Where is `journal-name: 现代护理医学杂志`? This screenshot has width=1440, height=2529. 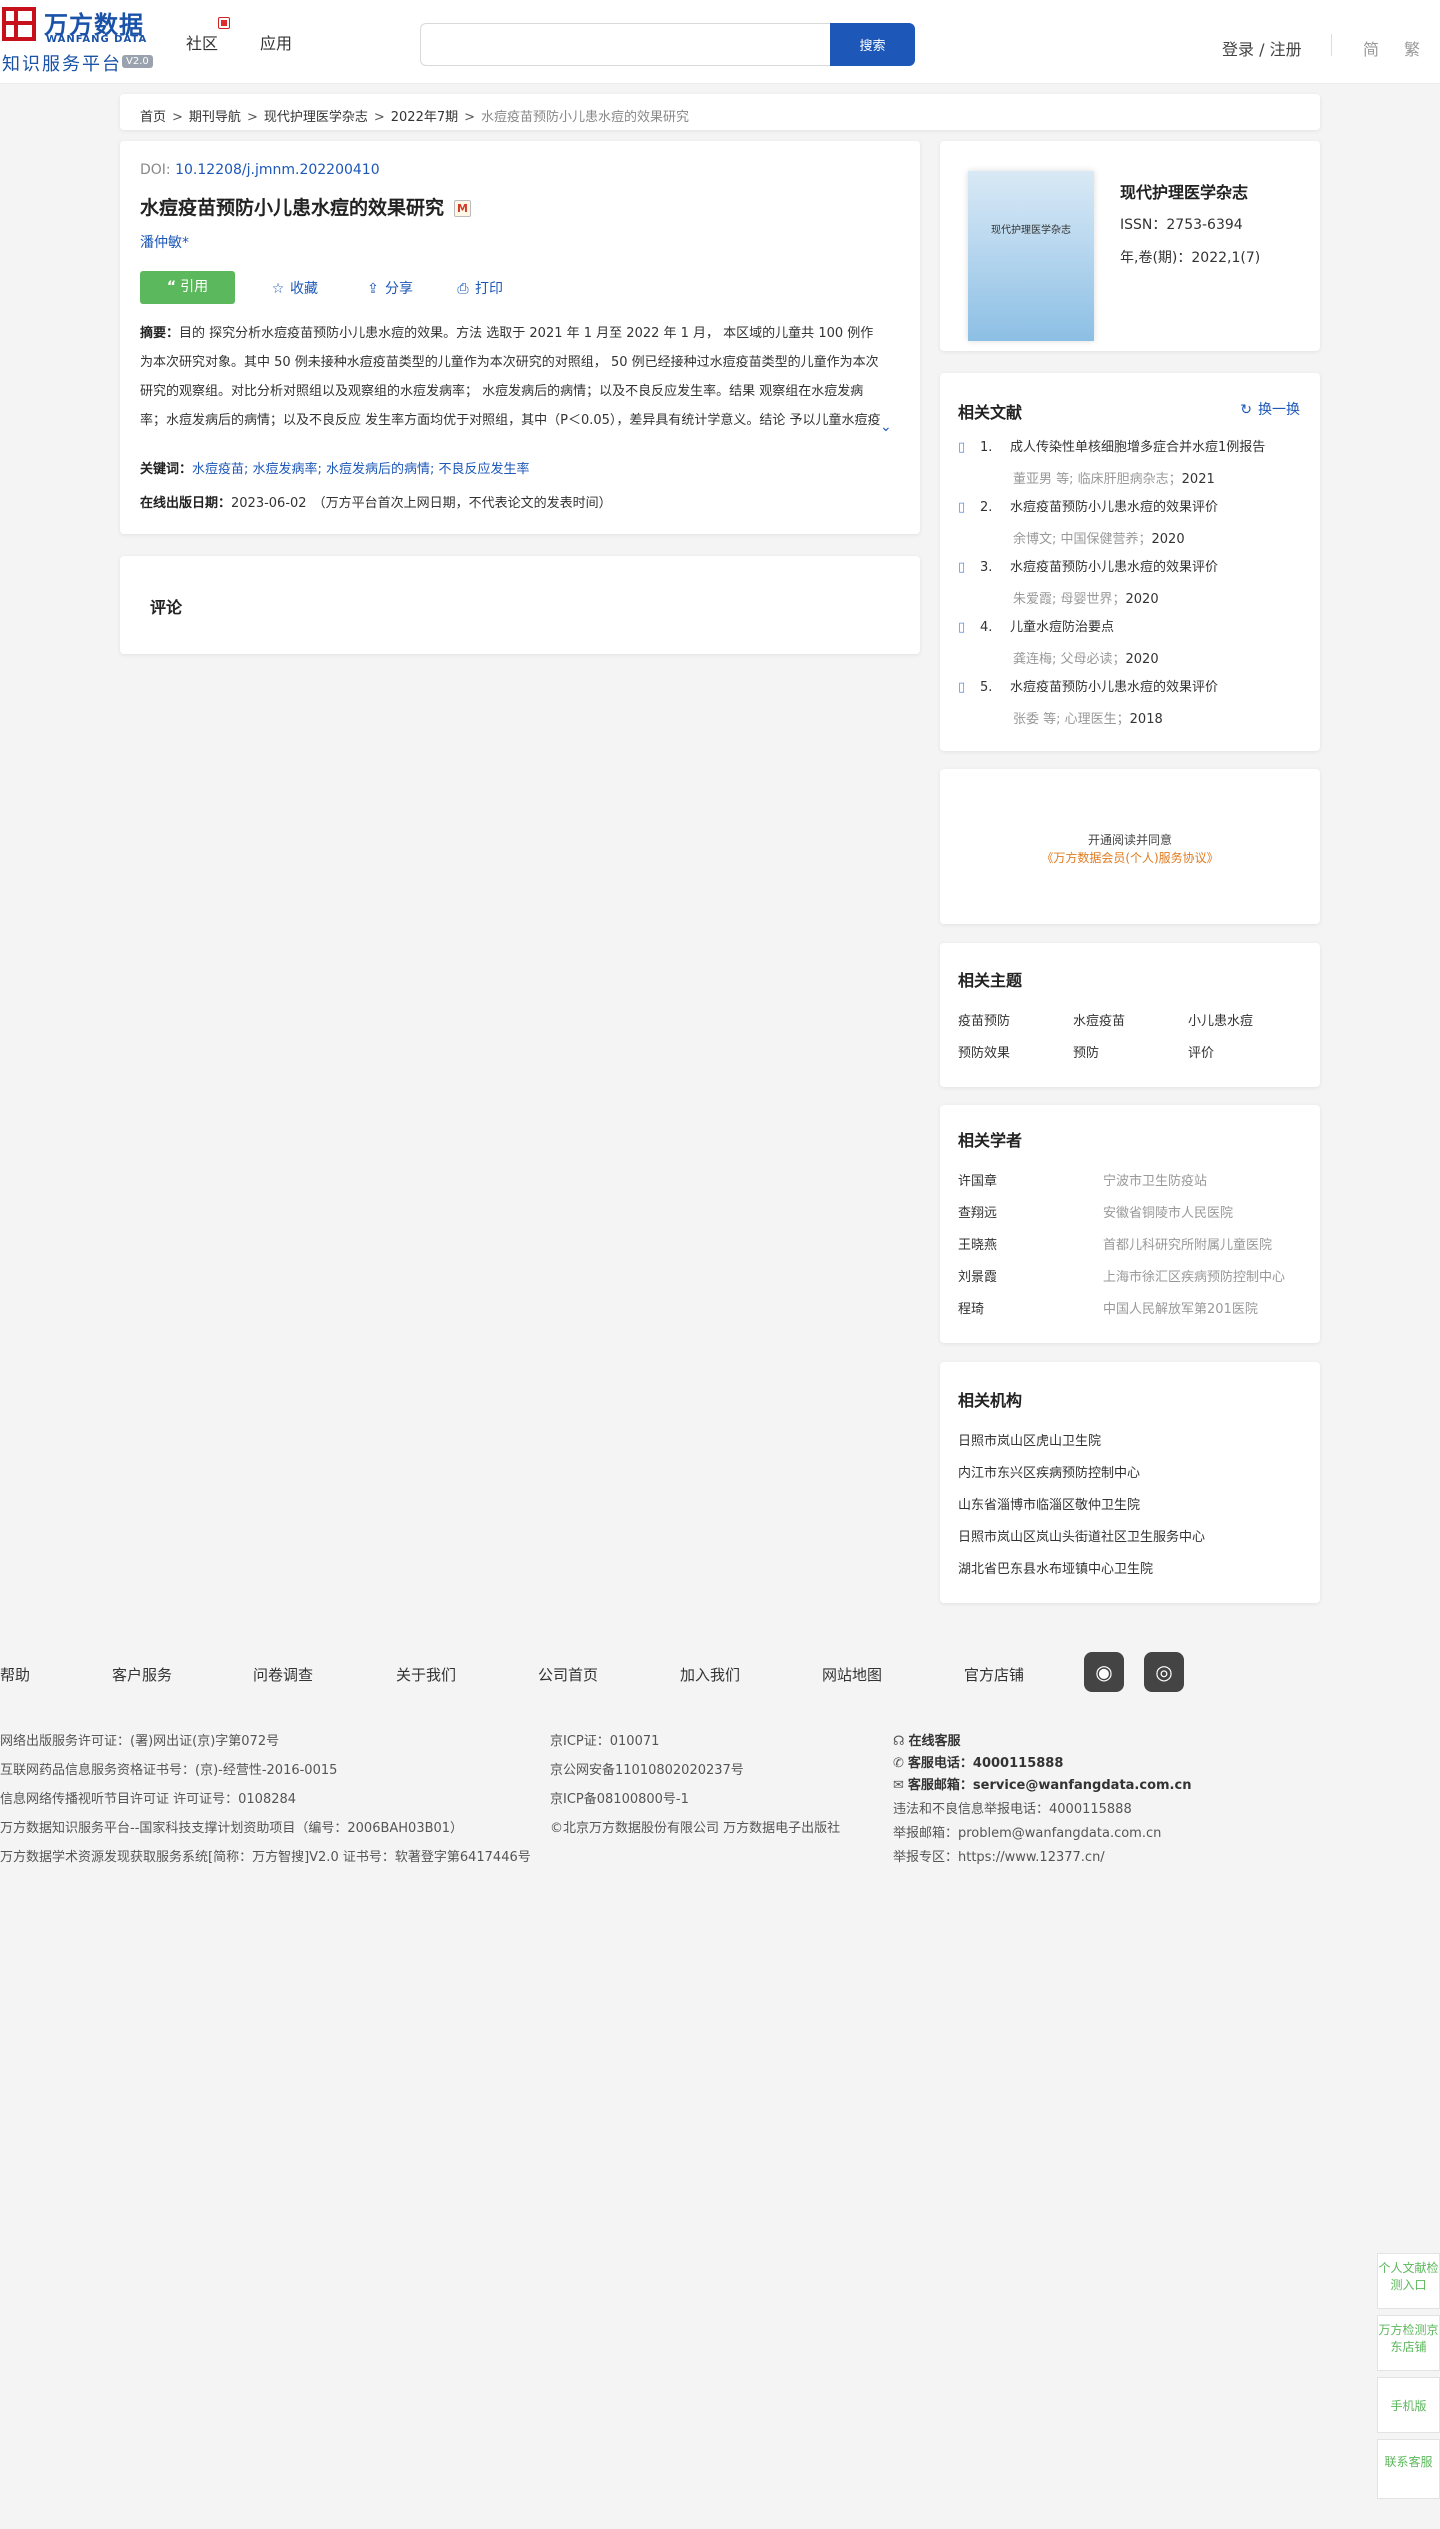
journal-name: 现代护理医学杂志 is located at coordinates (1184, 191).